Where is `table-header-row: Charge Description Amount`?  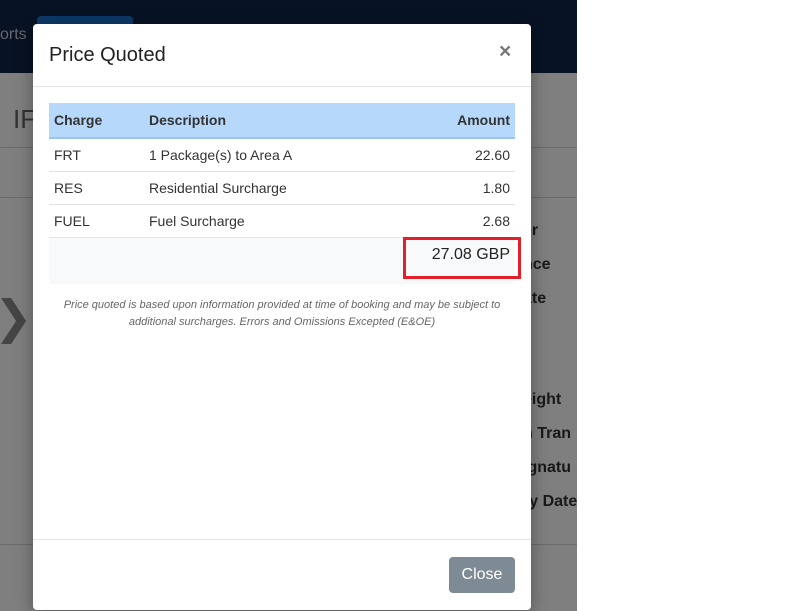
table-header-row: Charge Description Amount is located at coordinates (282, 121).